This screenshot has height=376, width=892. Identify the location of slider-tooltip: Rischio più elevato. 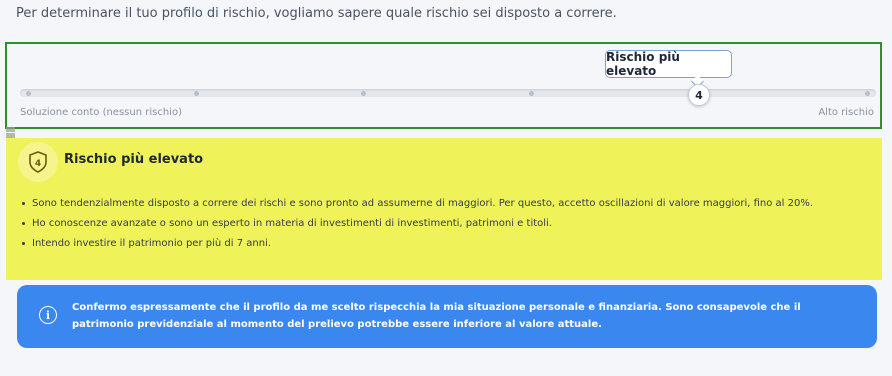
(668, 64).